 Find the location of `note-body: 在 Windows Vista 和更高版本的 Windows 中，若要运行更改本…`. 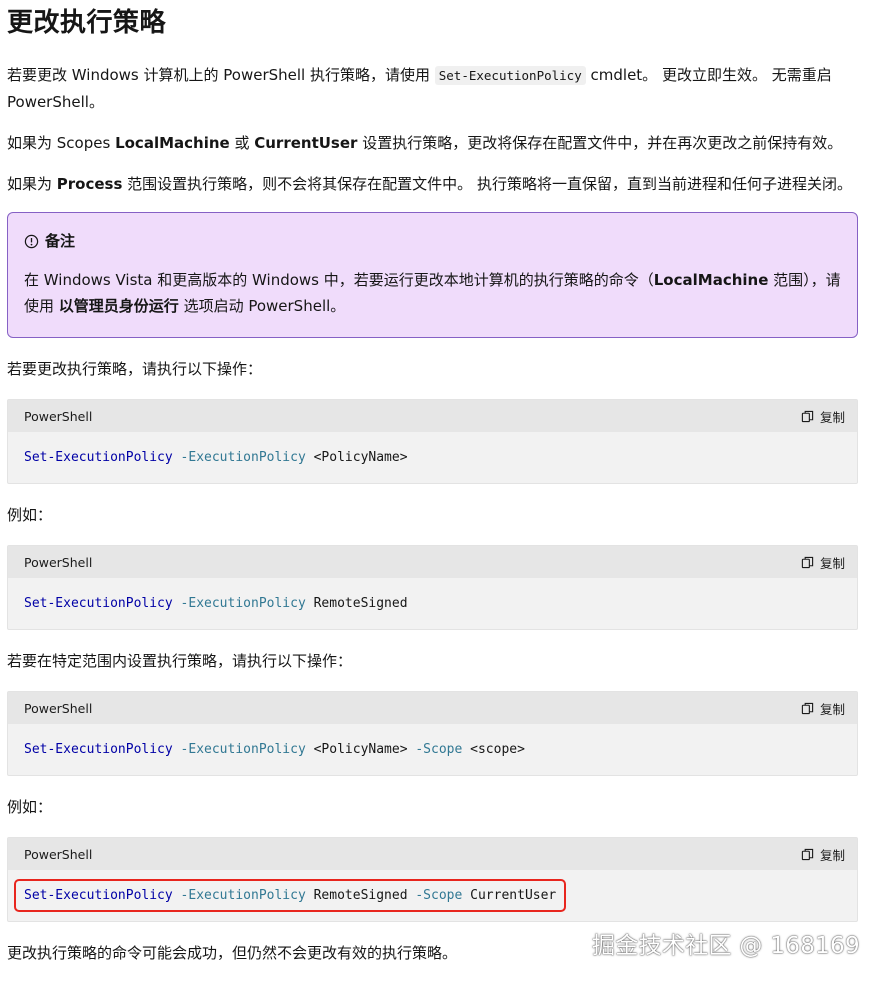

note-body: 在 Windows Vista 和更高版本的 Windows 中，若要运行更改本… is located at coordinates (432, 293).